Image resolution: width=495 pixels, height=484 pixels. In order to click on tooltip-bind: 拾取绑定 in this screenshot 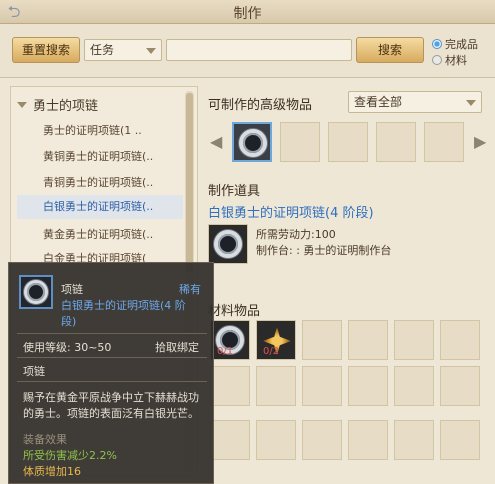, I will do `click(177, 347)`.